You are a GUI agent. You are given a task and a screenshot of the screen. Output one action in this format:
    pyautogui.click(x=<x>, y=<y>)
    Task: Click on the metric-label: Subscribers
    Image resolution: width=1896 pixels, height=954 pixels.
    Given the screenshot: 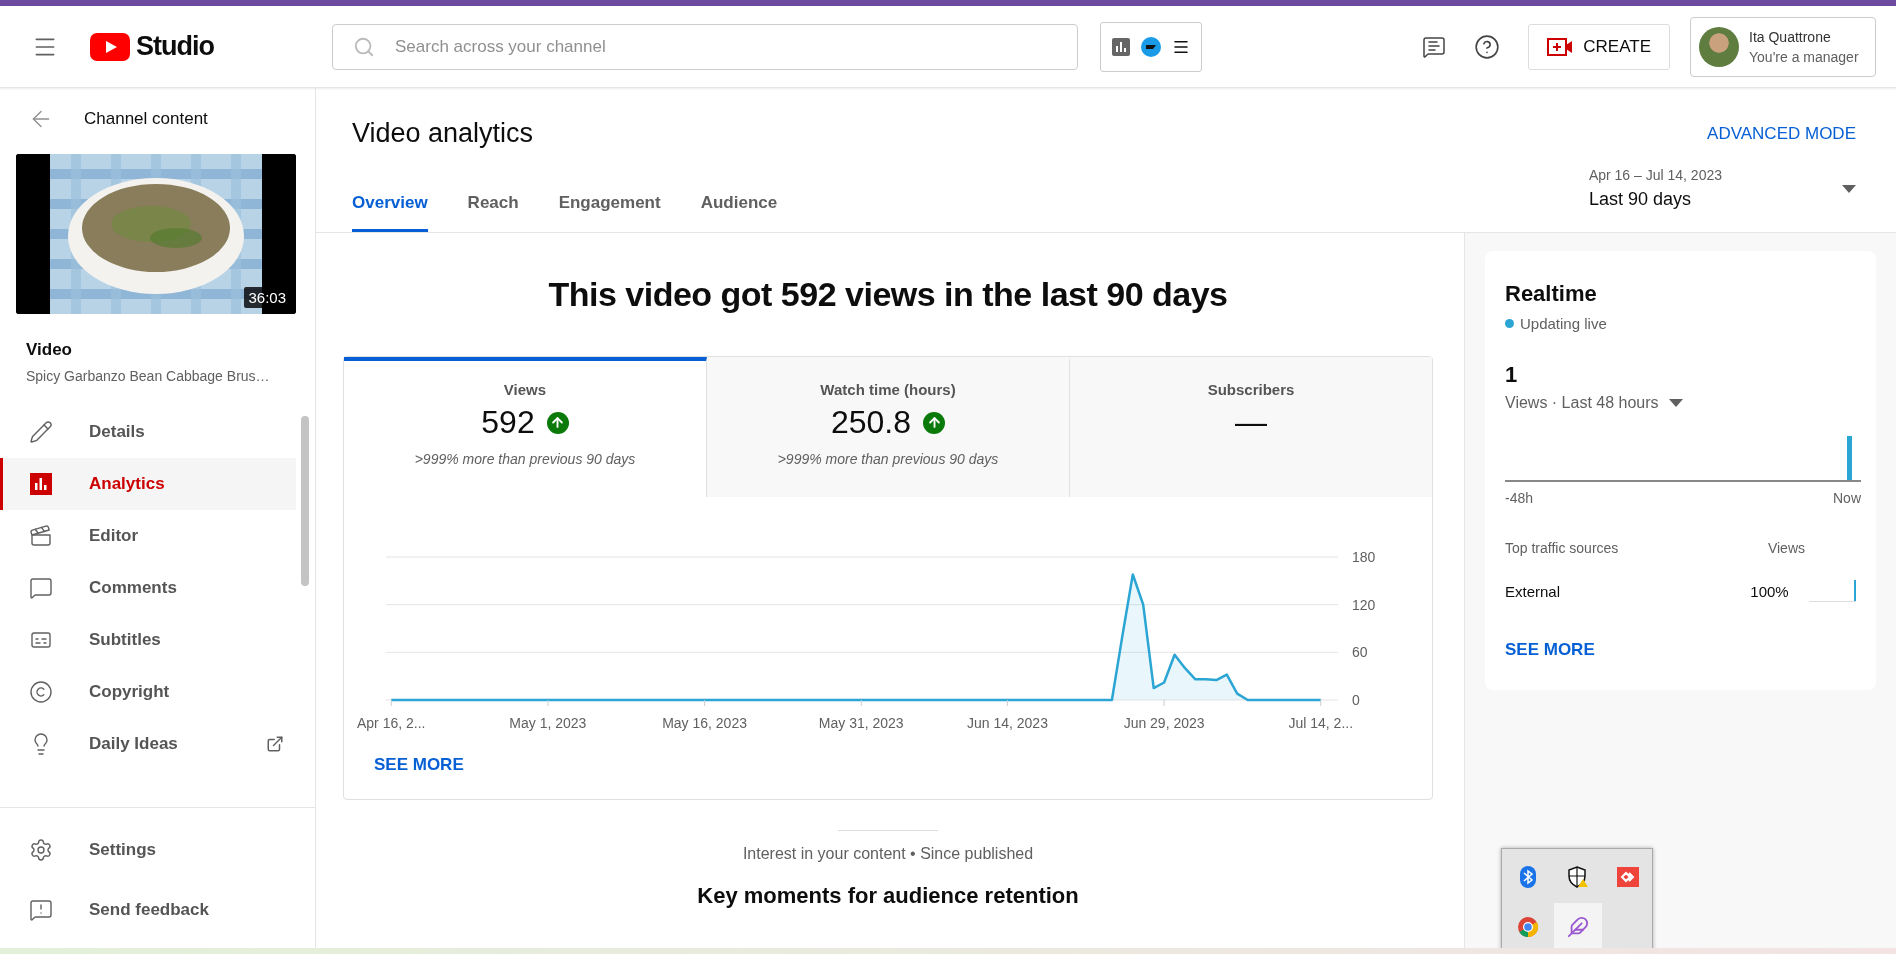 What is the action you would take?
    pyautogui.click(x=1251, y=389)
    